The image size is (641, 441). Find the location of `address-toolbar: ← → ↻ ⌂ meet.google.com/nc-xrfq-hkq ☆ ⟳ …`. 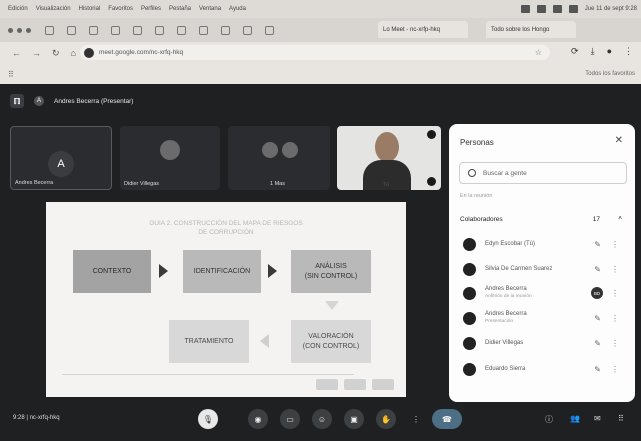

address-toolbar: ← → ↻ ⌂ meet.google.com/nc-xrfq-hkq ☆ ⟳ … is located at coordinates (320, 53).